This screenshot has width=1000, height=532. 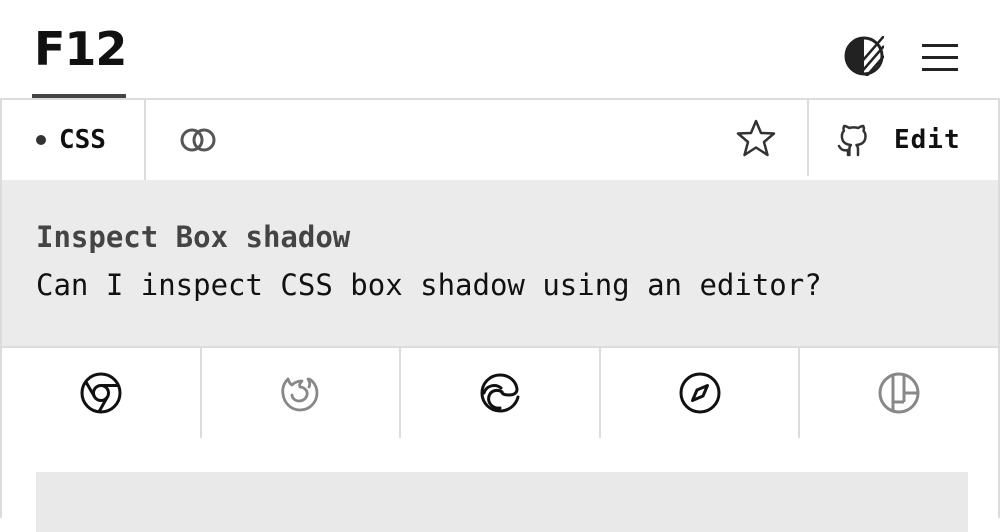 I want to click on menu-button, so click(x=940, y=57).